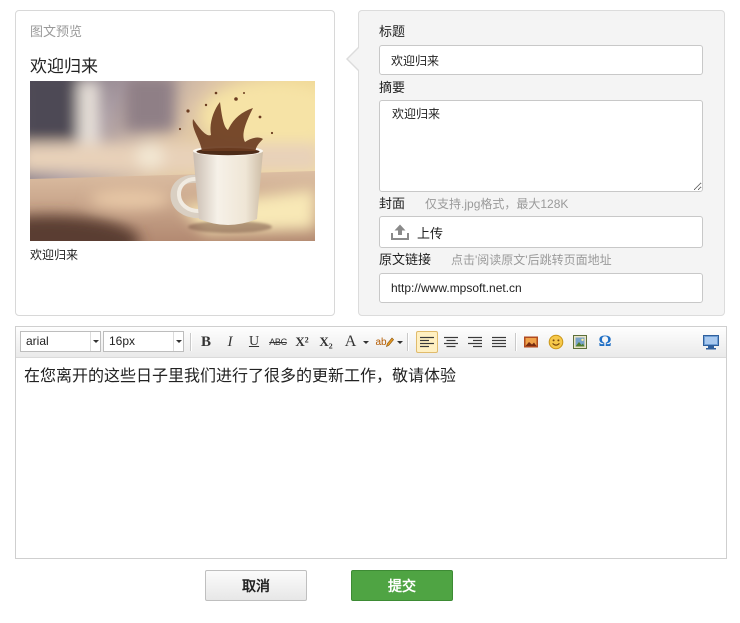  I want to click on align-center-icon, so click(451, 342).